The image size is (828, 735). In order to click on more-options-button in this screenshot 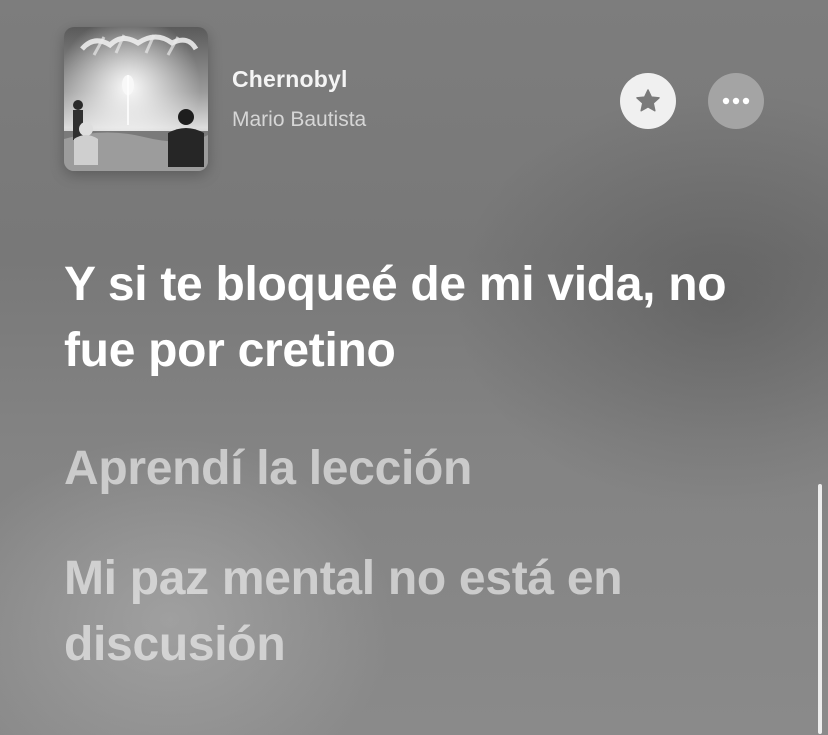, I will do `click(736, 101)`.